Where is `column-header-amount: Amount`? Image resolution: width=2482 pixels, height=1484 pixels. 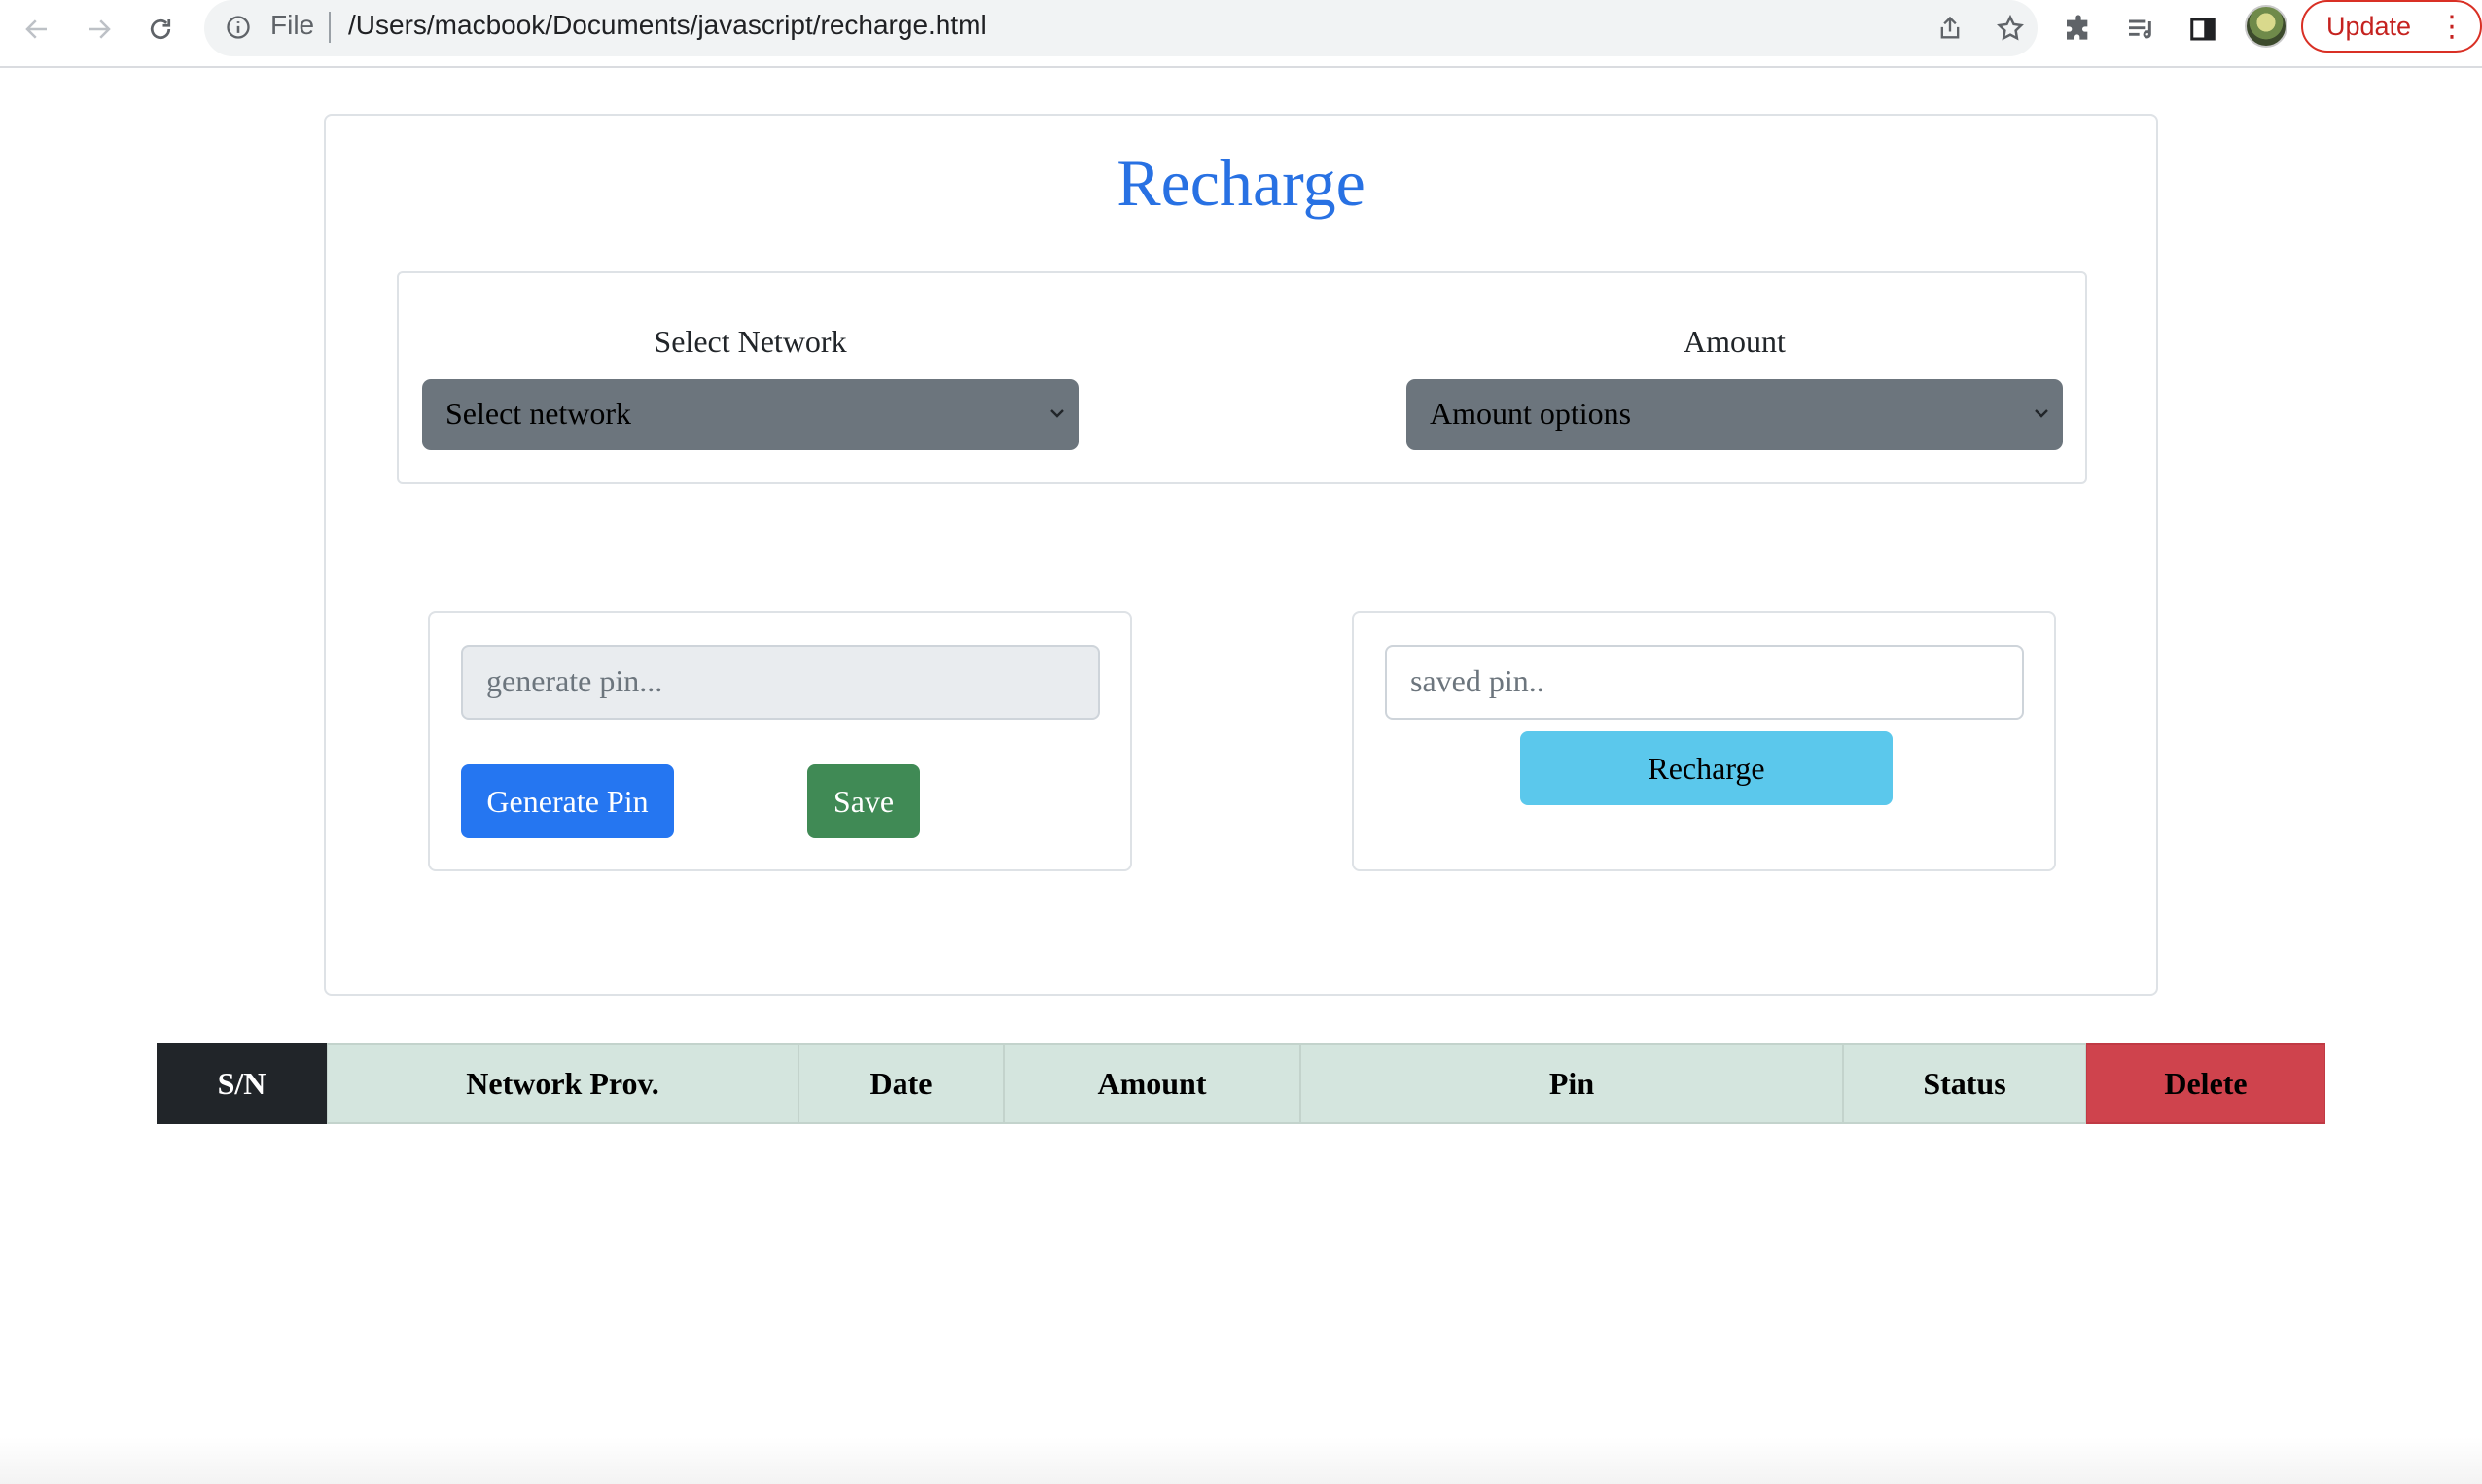
column-header-amount: Amount is located at coordinates (1152, 1084).